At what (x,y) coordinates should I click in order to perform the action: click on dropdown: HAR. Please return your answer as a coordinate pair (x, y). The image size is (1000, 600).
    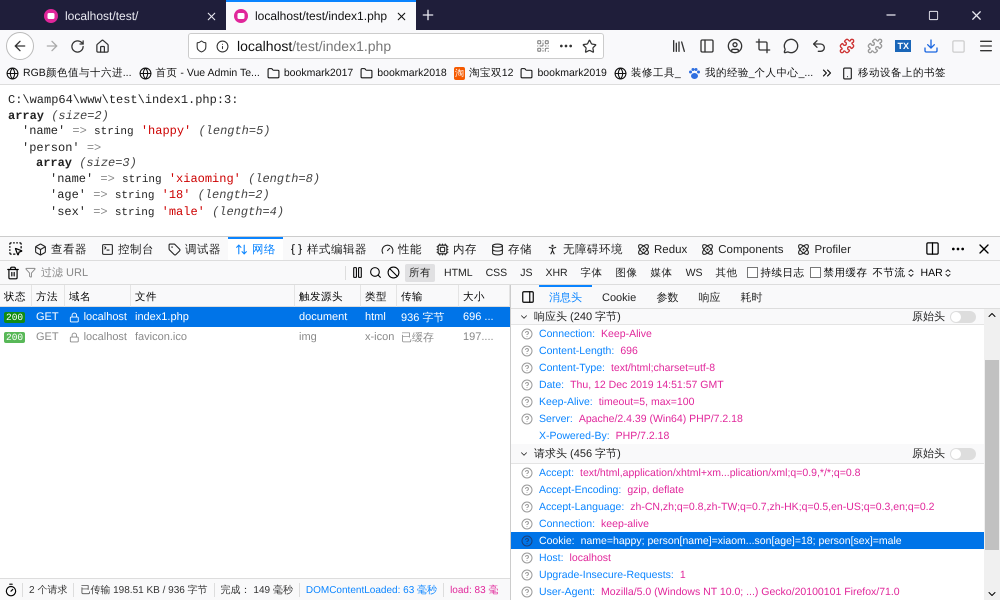
    Looking at the image, I should click on (936, 272).